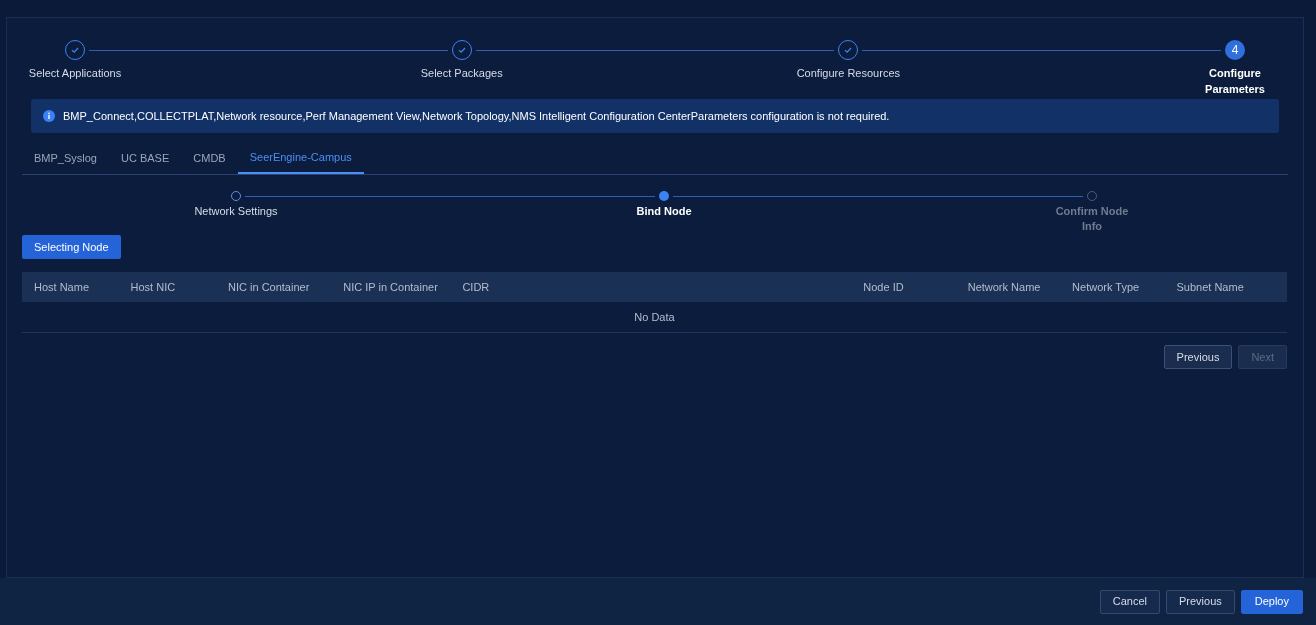  I want to click on column-header: CIDR, so click(476, 287).